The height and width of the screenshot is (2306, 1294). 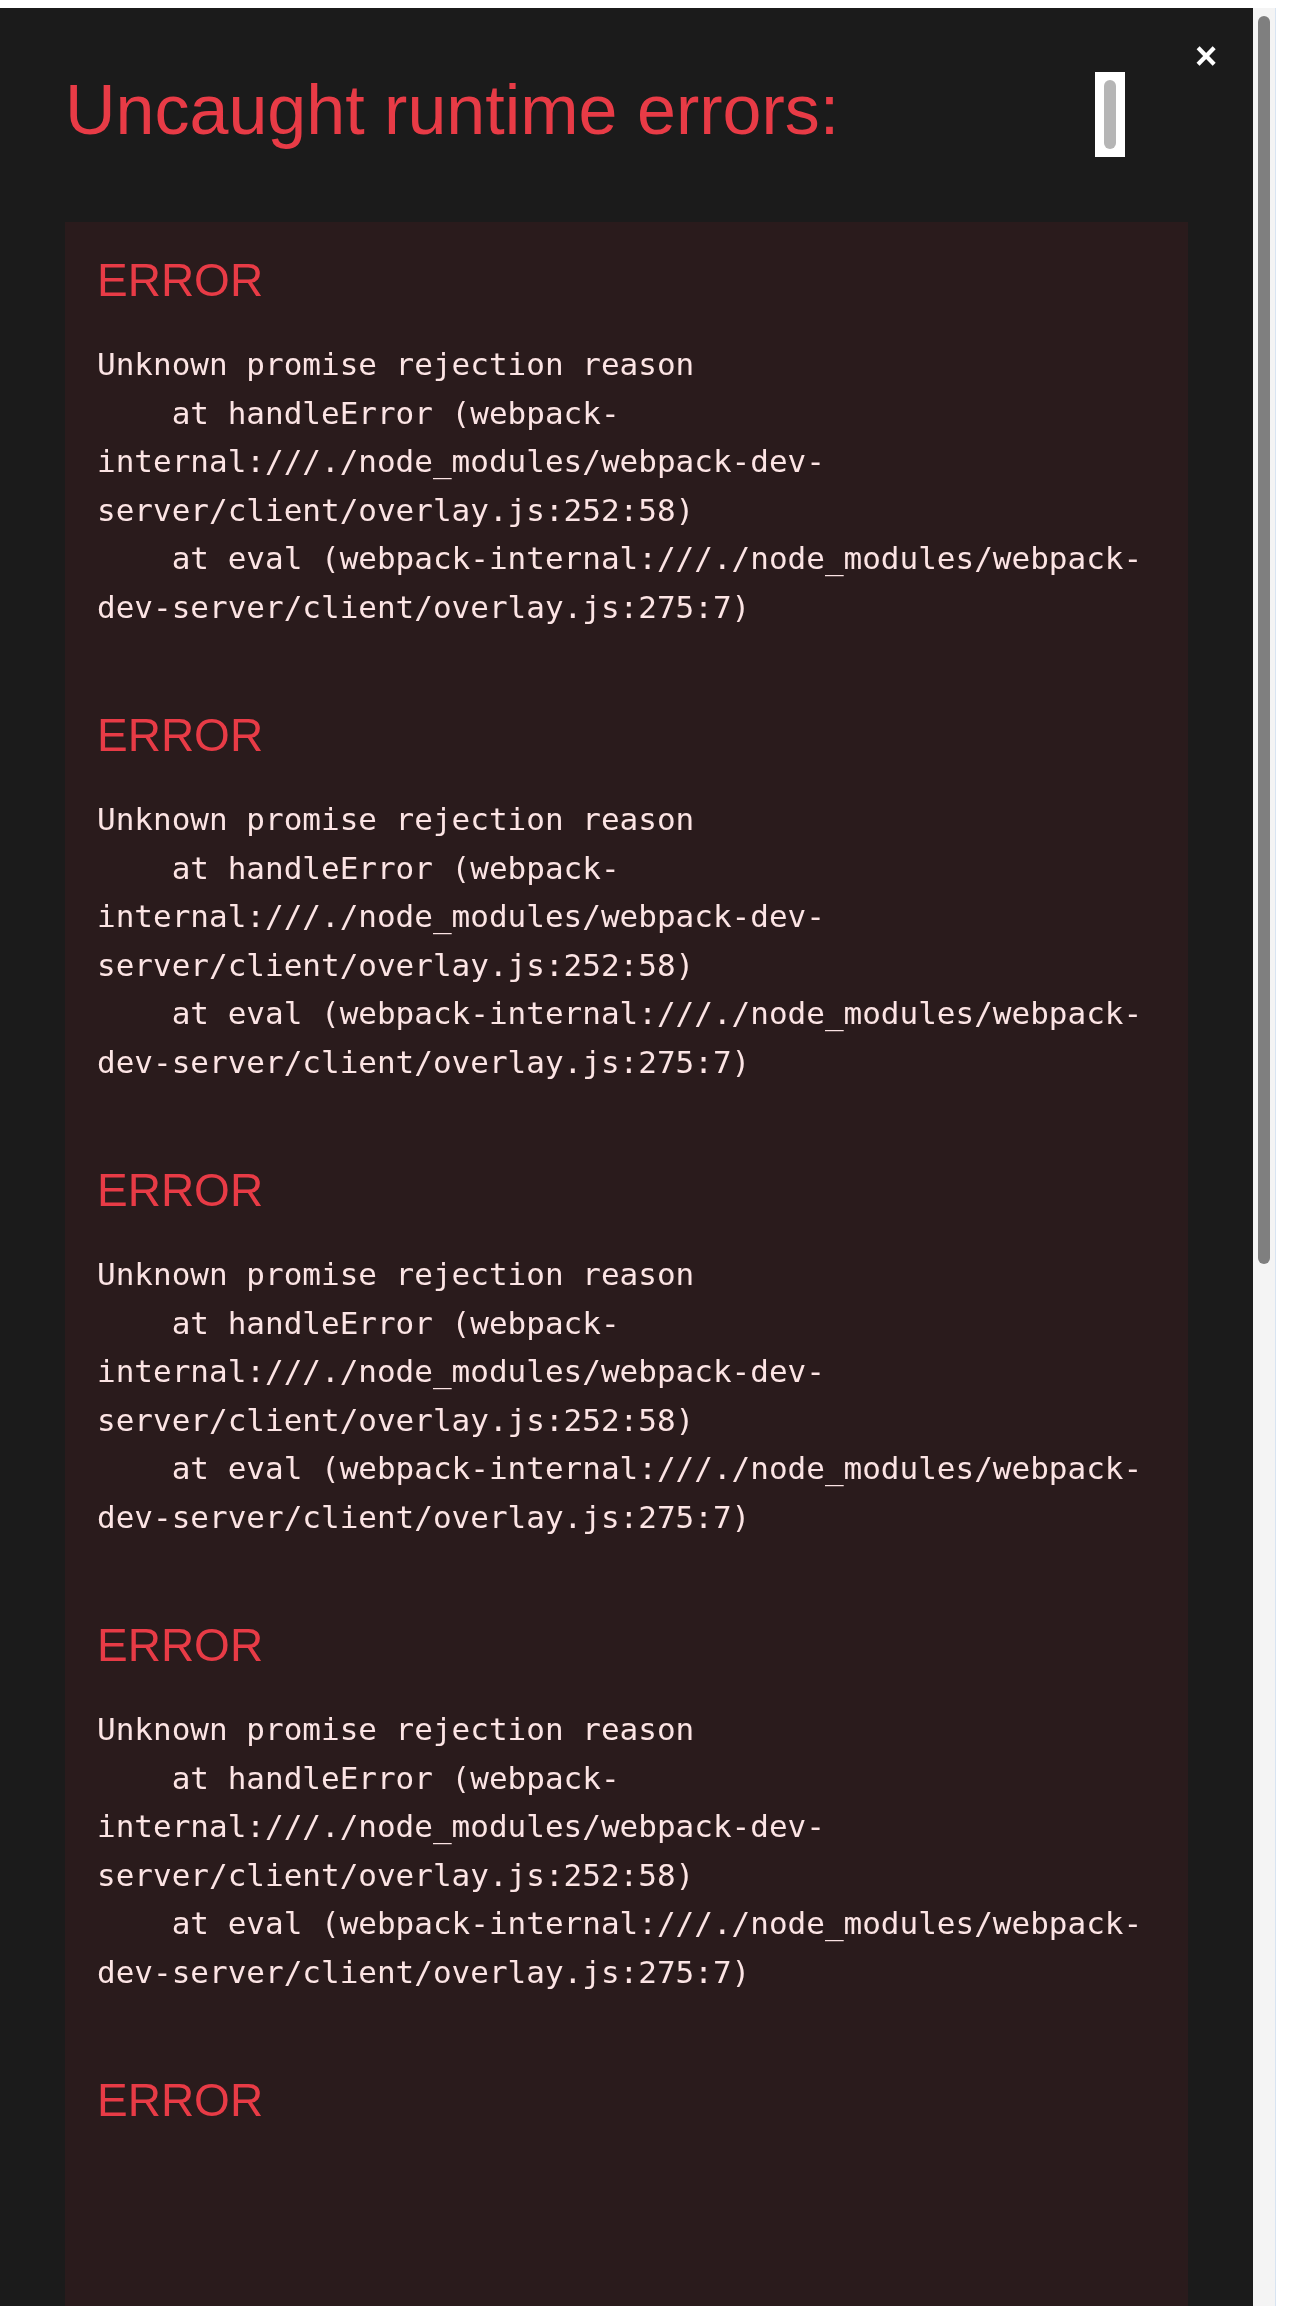 What do you see at coordinates (452, 110) in the screenshot?
I see `overlay-title: Uncaught runtime errors:` at bounding box center [452, 110].